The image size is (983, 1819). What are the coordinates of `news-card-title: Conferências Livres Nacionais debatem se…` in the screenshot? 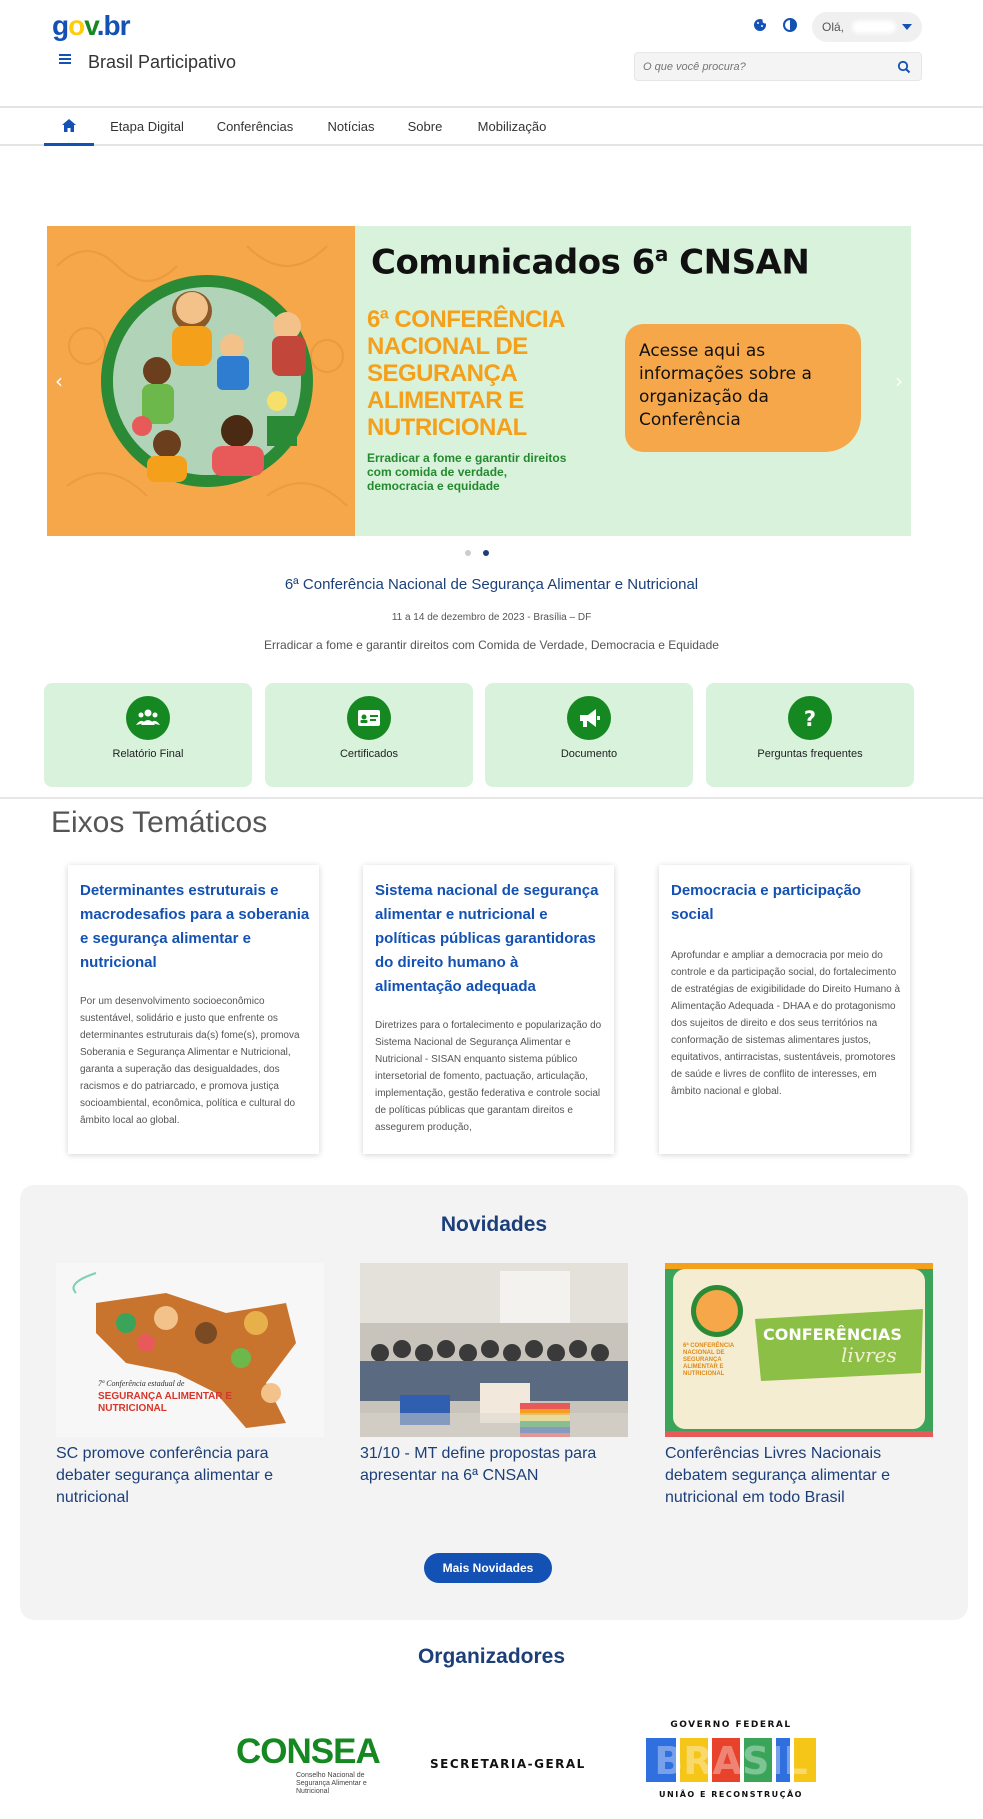 It's located at (799, 1476).